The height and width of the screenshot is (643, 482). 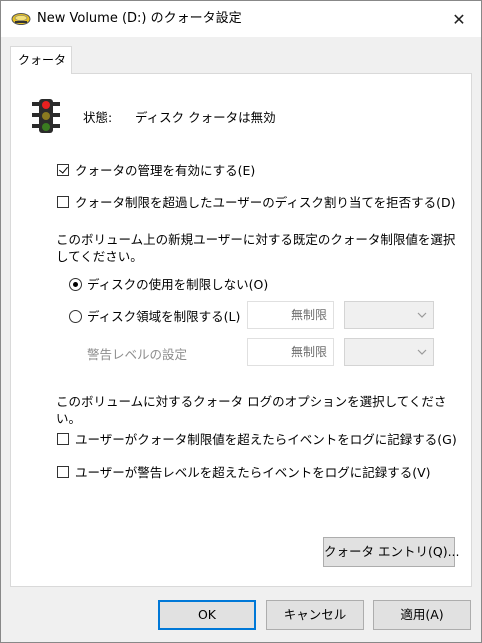 What do you see at coordinates (63, 170) in the screenshot?
I see `checkbox-checked` at bounding box center [63, 170].